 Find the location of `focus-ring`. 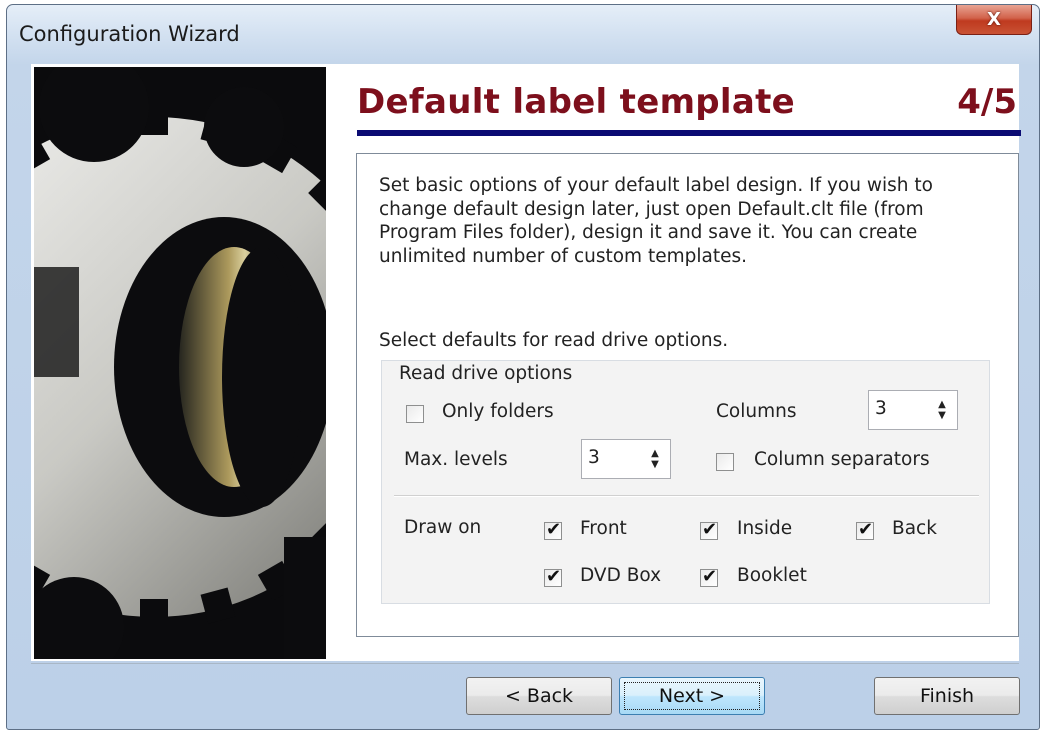

focus-ring is located at coordinates (692, 696).